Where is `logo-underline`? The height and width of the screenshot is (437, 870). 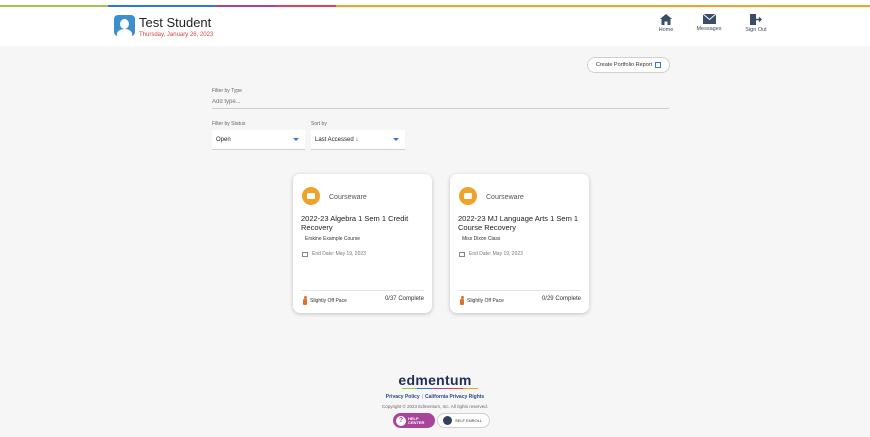 logo-underline is located at coordinates (440, 388).